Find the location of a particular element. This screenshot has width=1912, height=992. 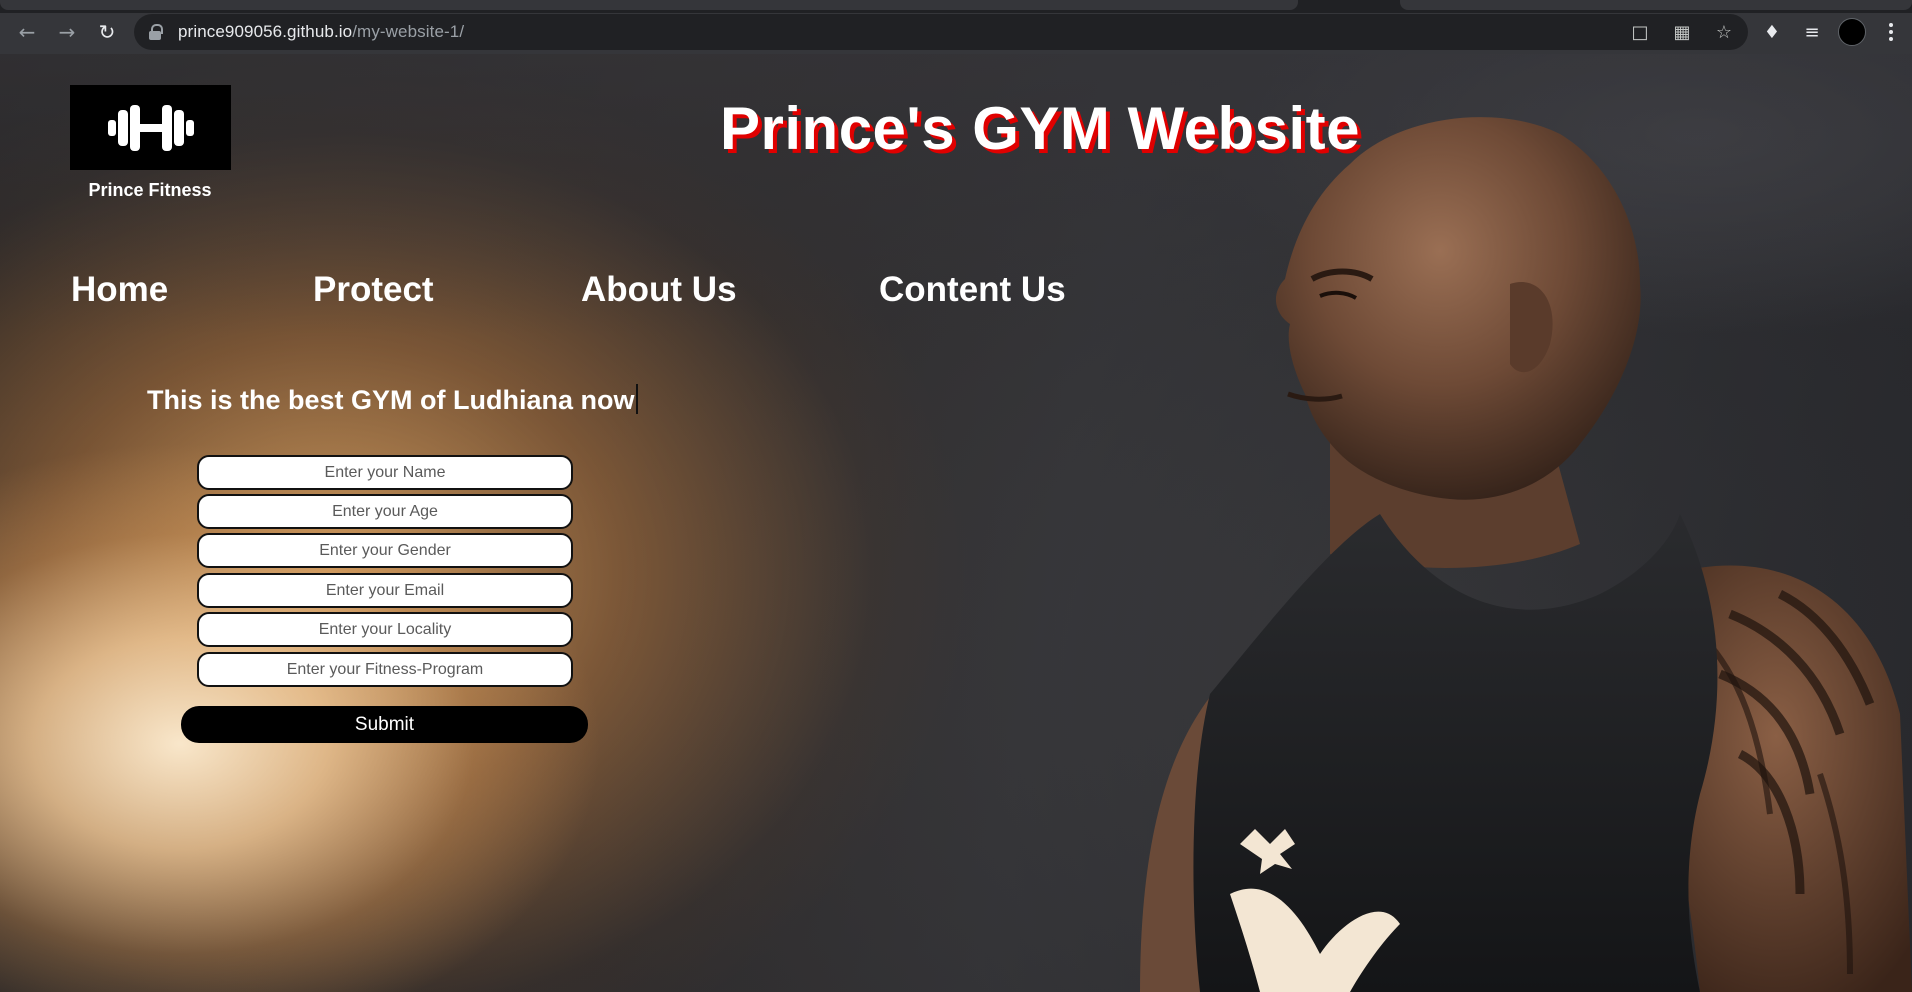

back-arrow-icon: ← is located at coordinates (27, 32).